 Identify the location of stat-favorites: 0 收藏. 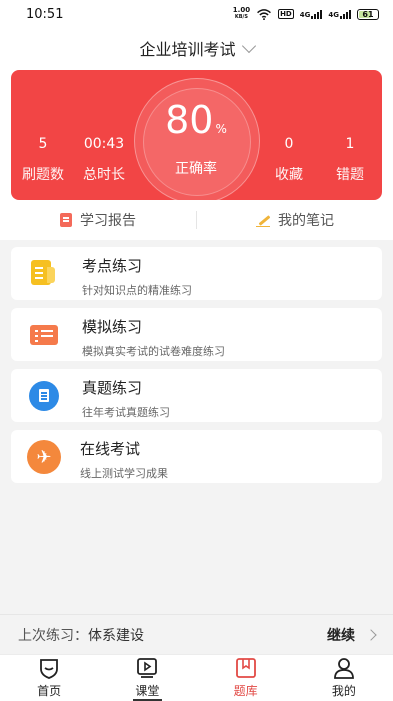
(289, 160).